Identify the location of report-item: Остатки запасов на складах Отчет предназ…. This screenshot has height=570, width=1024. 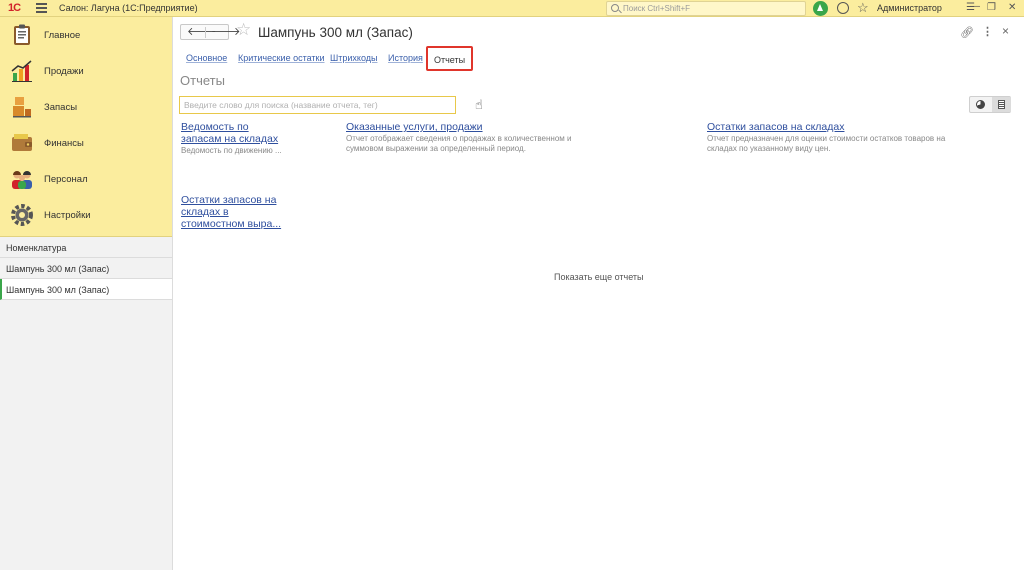
(834, 137).